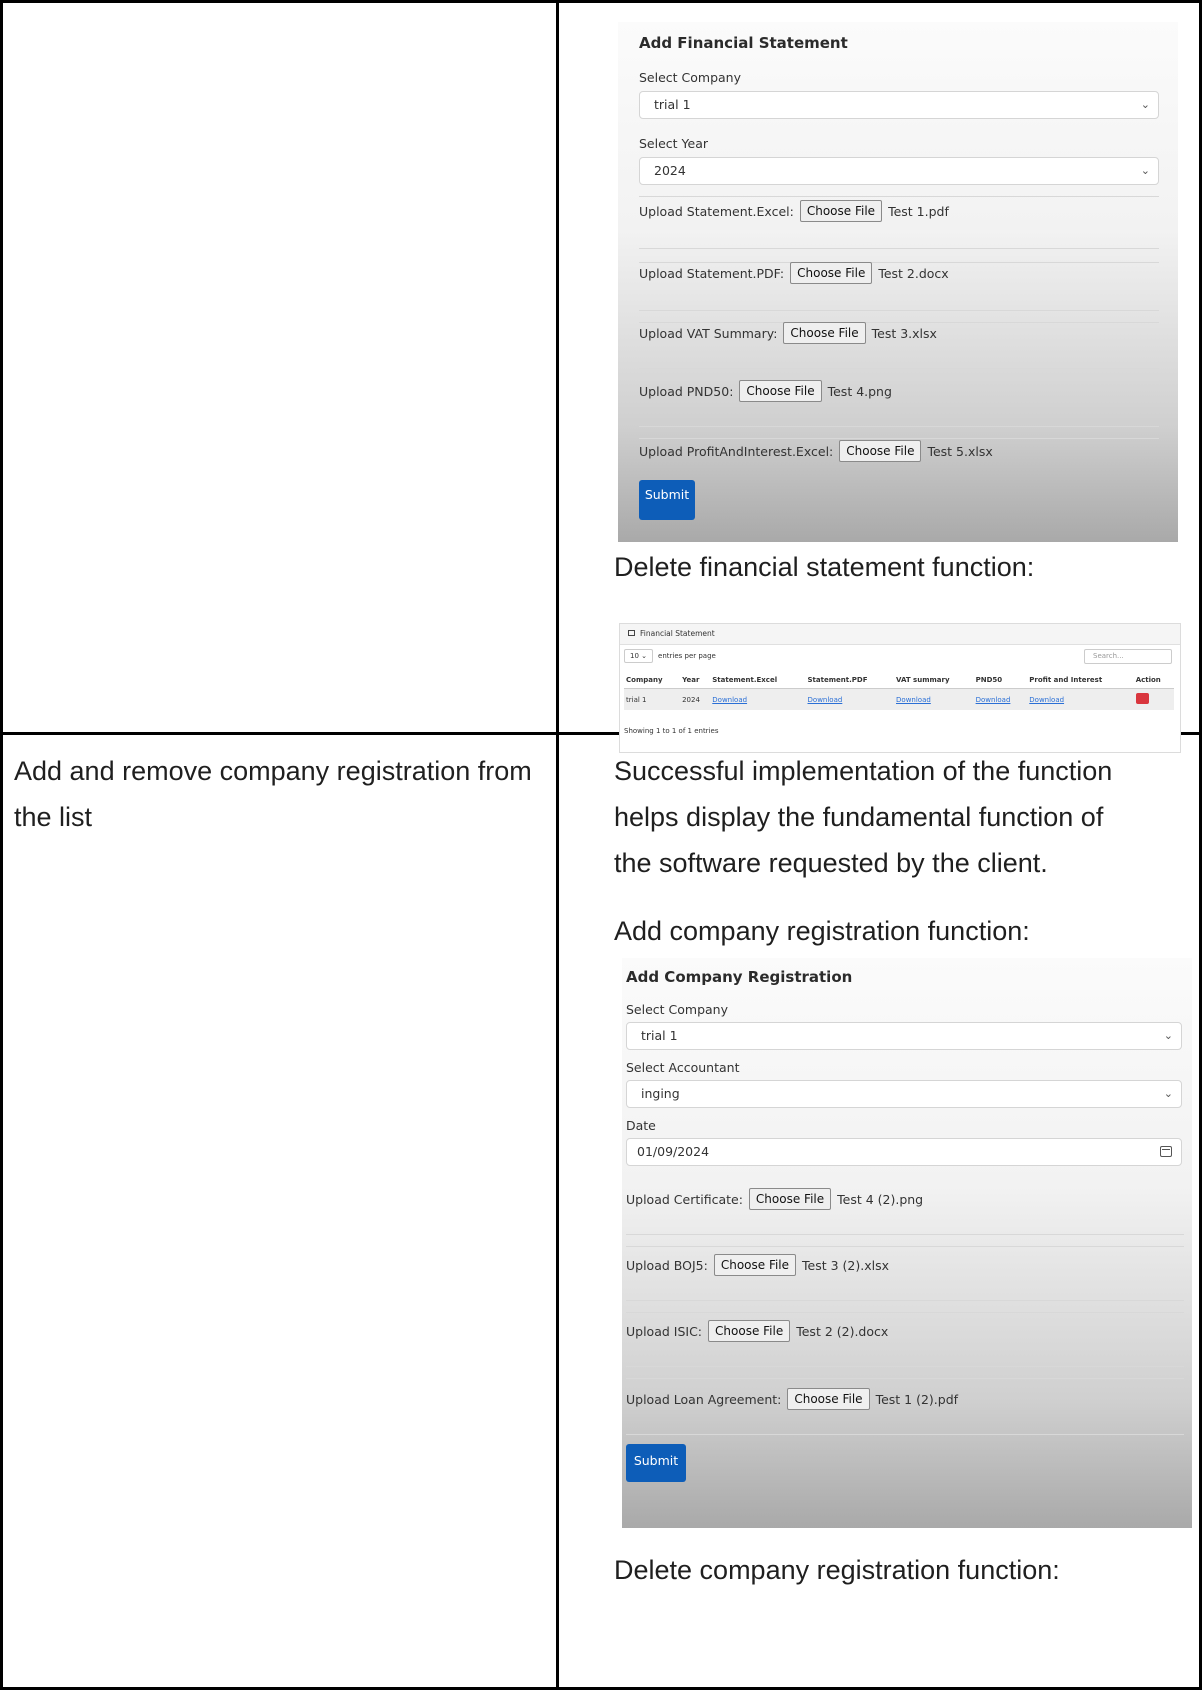 Image resolution: width=1202 pixels, height=1690 pixels. I want to click on table-footer: Showing 1 to 1 of 1 entries, so click(671, 731).